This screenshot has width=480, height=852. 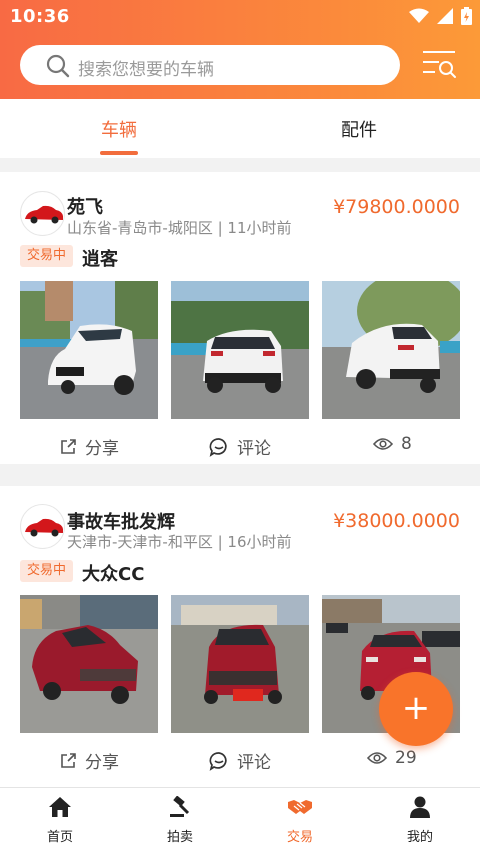 I want to click on add-listing-button: +, so click(x=416, y=709).